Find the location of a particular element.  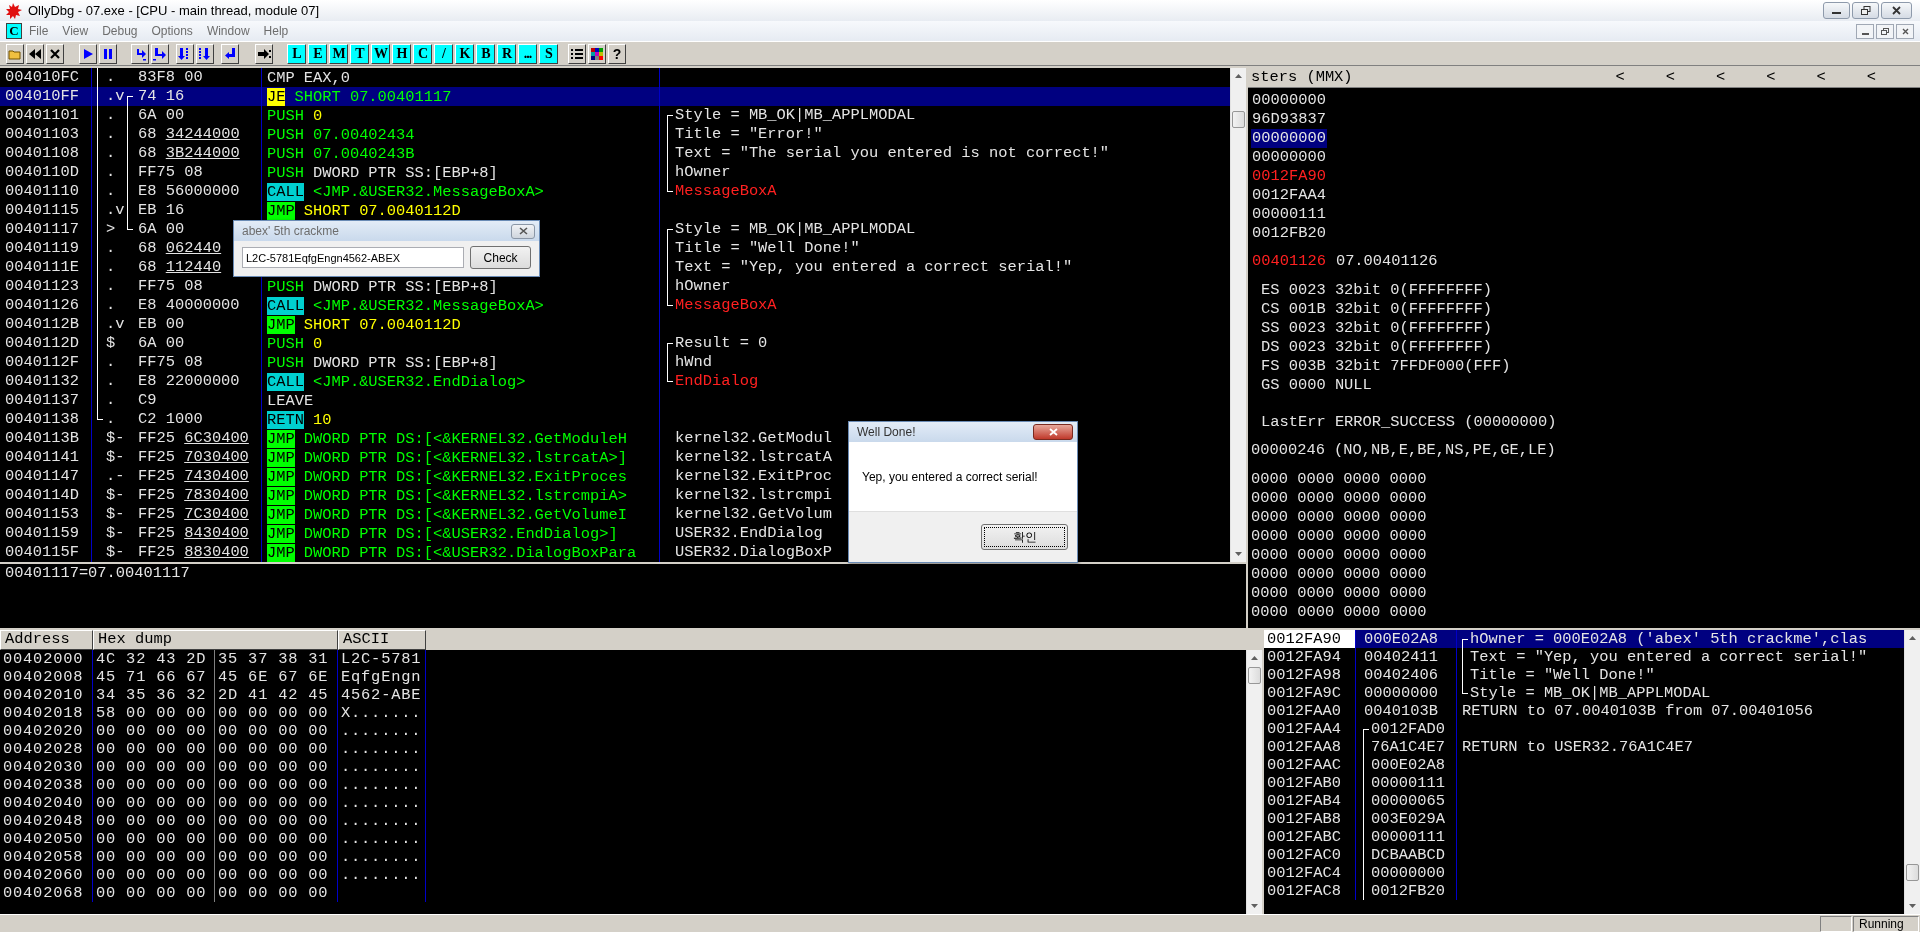

menu-item: Window is located at coordinates (228, 31).